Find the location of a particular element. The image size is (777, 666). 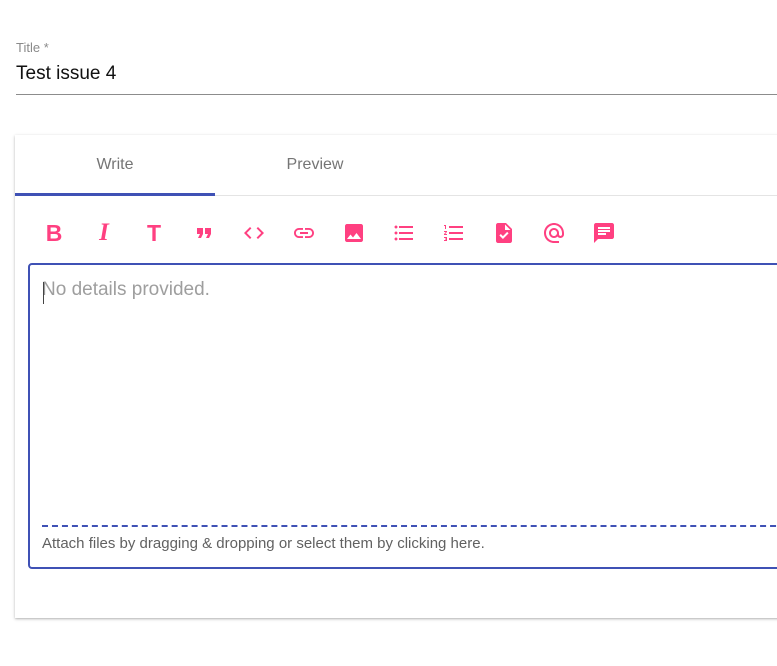

header-button: T is located at coordinates (154, 233).